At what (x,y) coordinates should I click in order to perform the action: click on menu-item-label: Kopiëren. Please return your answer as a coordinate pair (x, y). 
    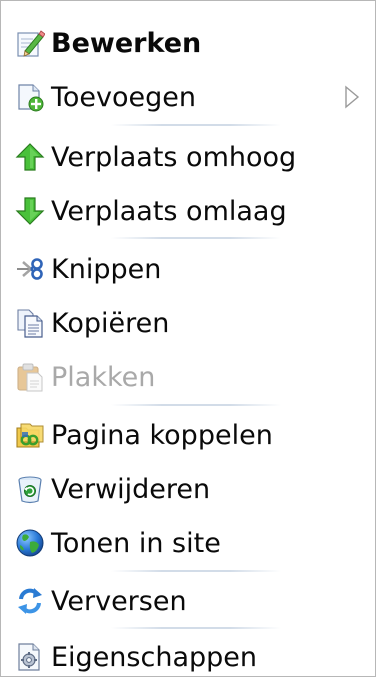
    Looking at the image, I should click on (110, 323).